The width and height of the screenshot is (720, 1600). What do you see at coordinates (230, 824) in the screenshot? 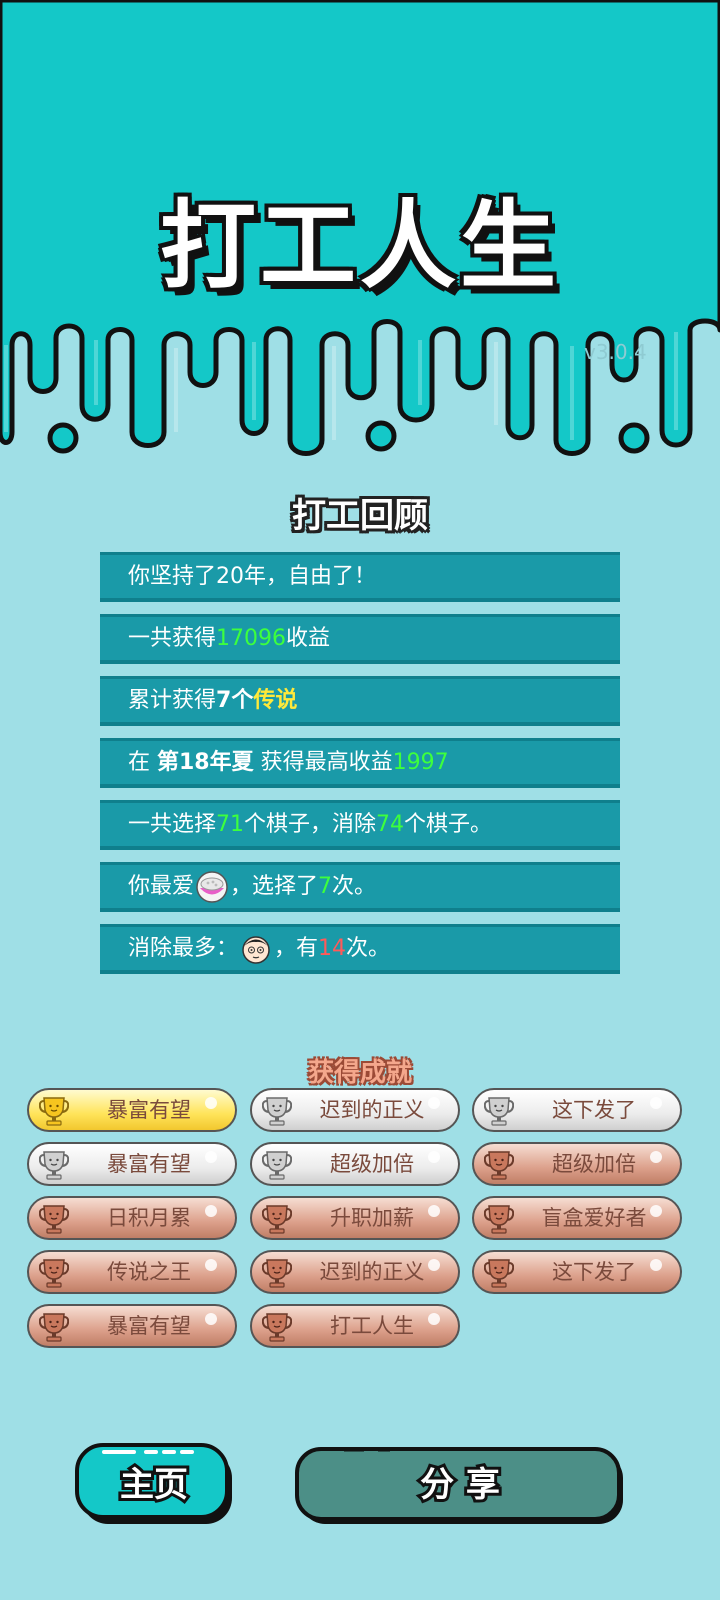
I see `selected-count: 71` at bounding box center [230, 824].